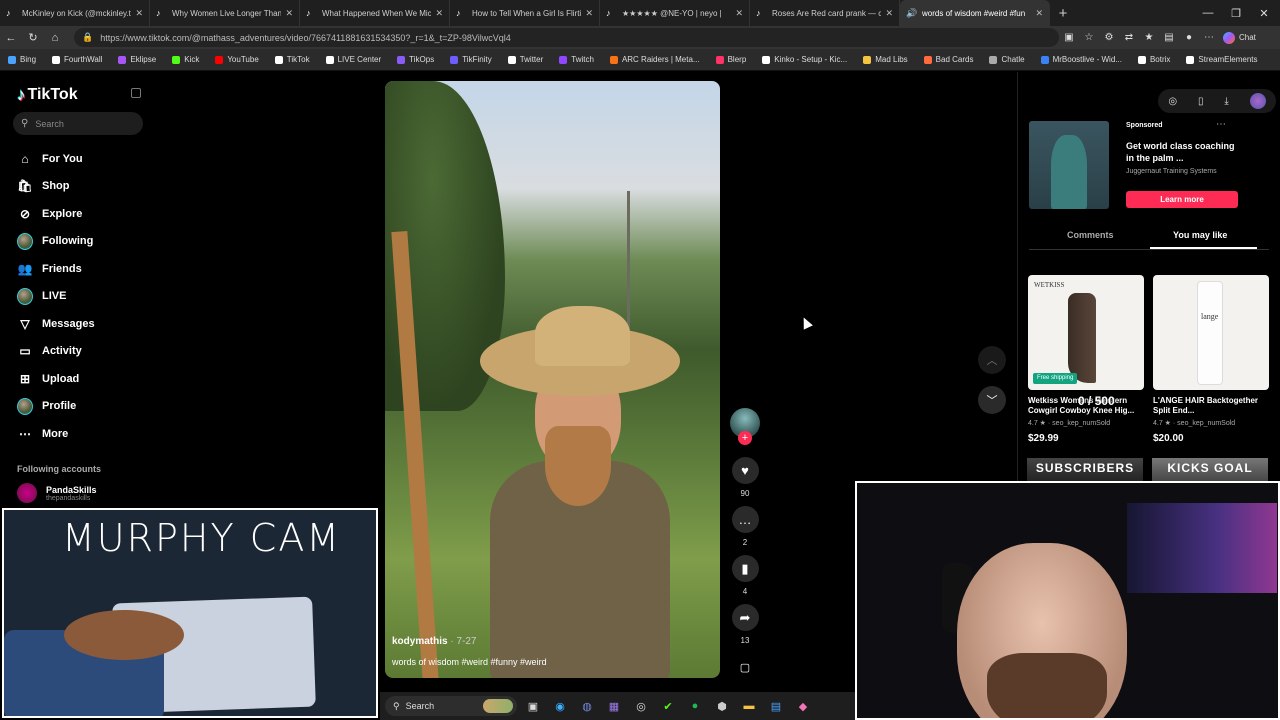 This screenshot has width=1280, height=720. What do you see at coordinates (1086, 332) in the screenshot?
I see `product-image: WETKISS Free shipping` at bounding box center [1086, 332].